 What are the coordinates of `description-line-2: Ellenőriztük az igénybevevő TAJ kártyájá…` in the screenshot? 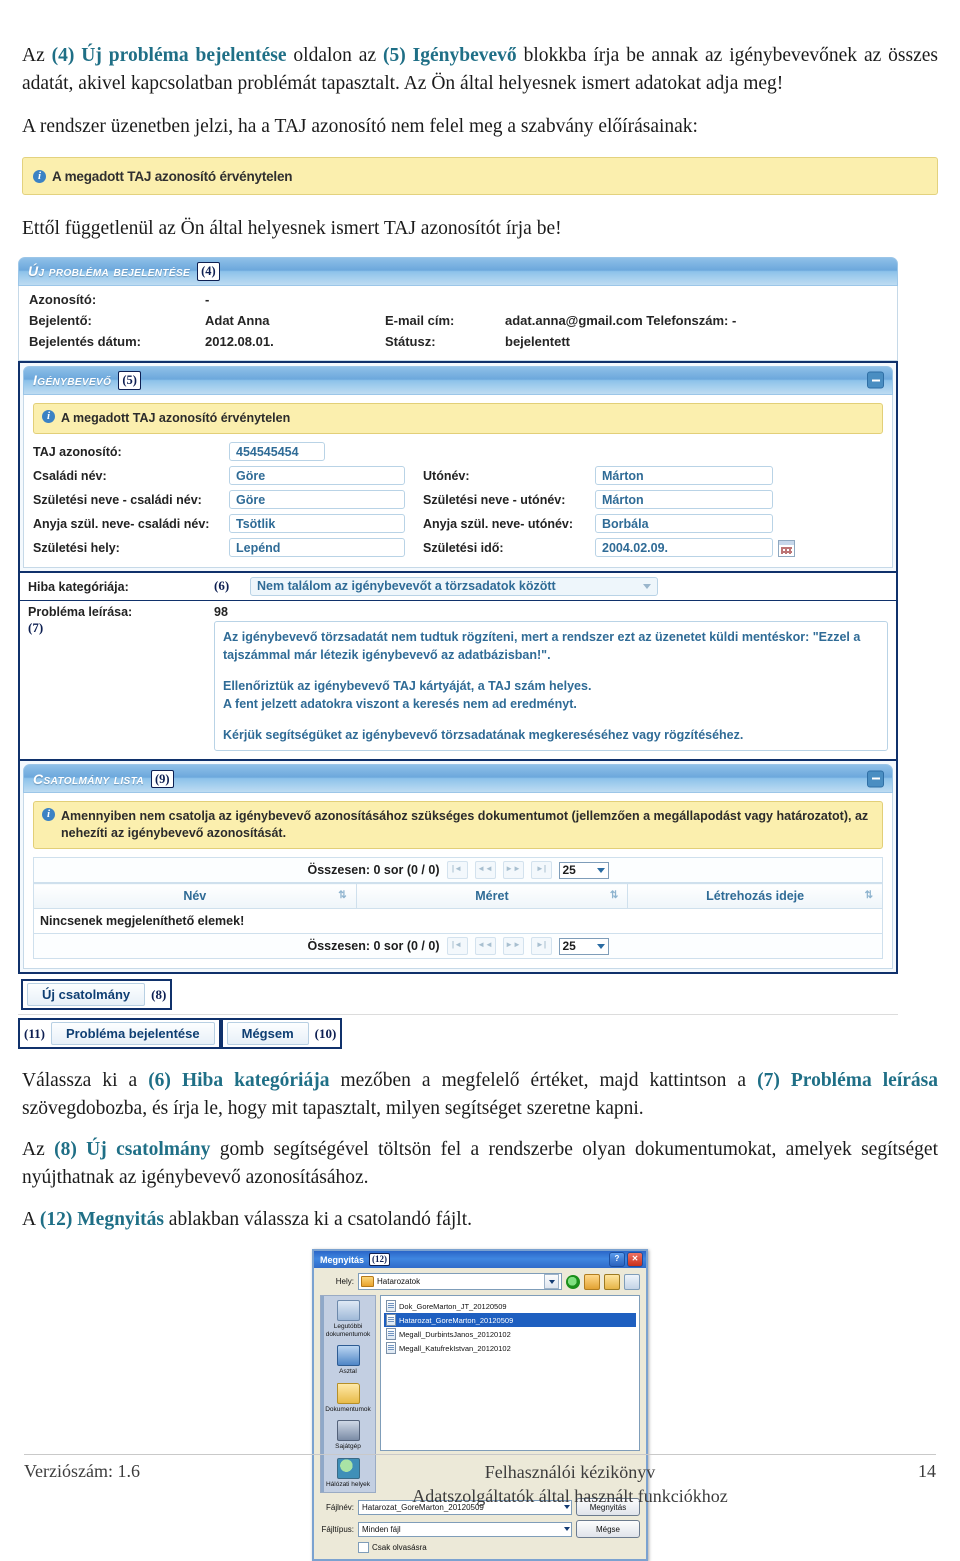 It's located at (407, 685).